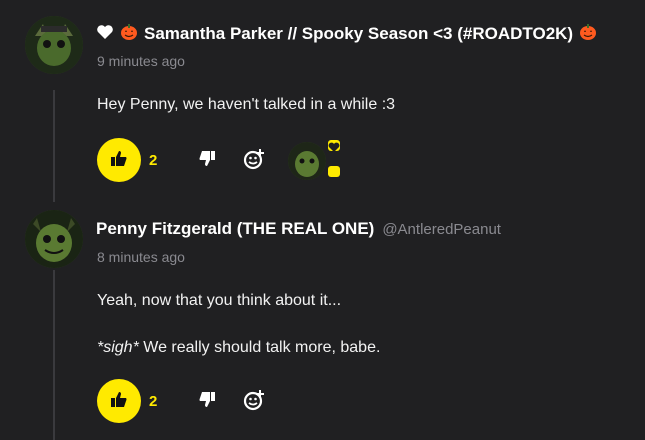  Describe the element at coordinates (105, 34) in the screenshot. I see `heart-icon` at that location.